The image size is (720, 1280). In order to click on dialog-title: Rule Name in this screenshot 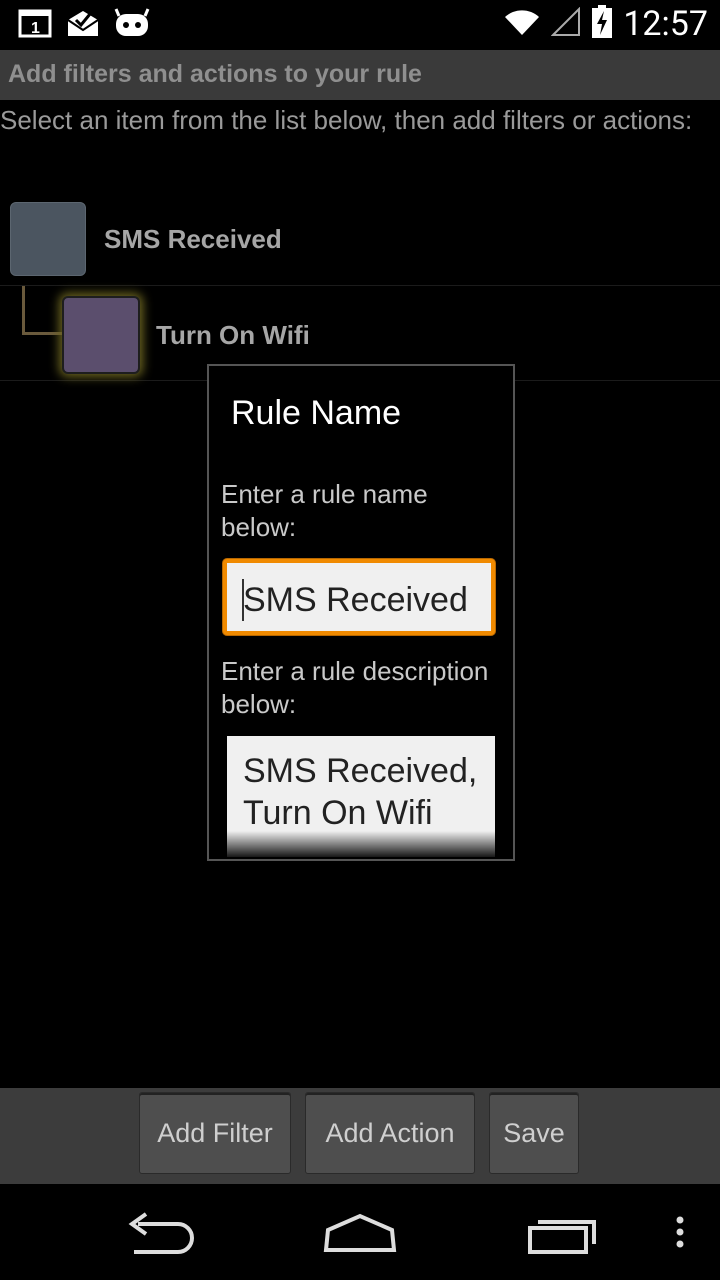, I will do `click(316, 413)`.